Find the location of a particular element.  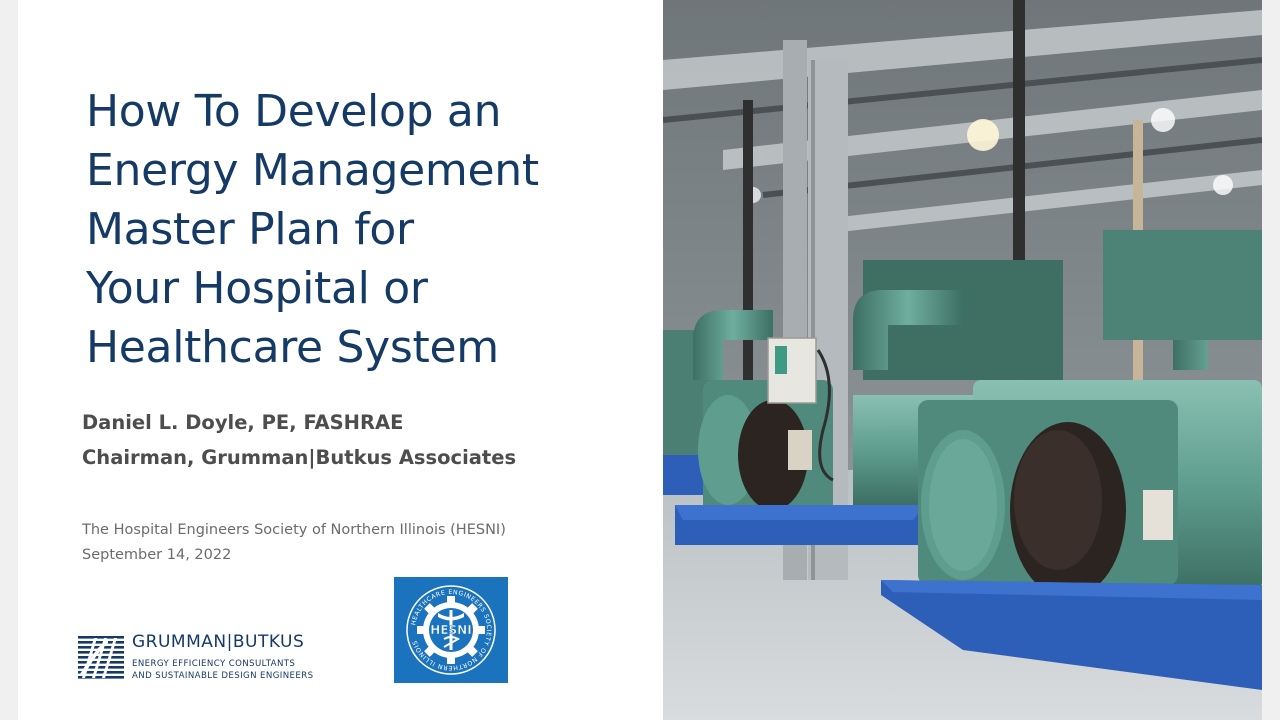

presenter-name: Daniel L. Doyle, PE, FASHRAE is located at coordinates (243, 422).